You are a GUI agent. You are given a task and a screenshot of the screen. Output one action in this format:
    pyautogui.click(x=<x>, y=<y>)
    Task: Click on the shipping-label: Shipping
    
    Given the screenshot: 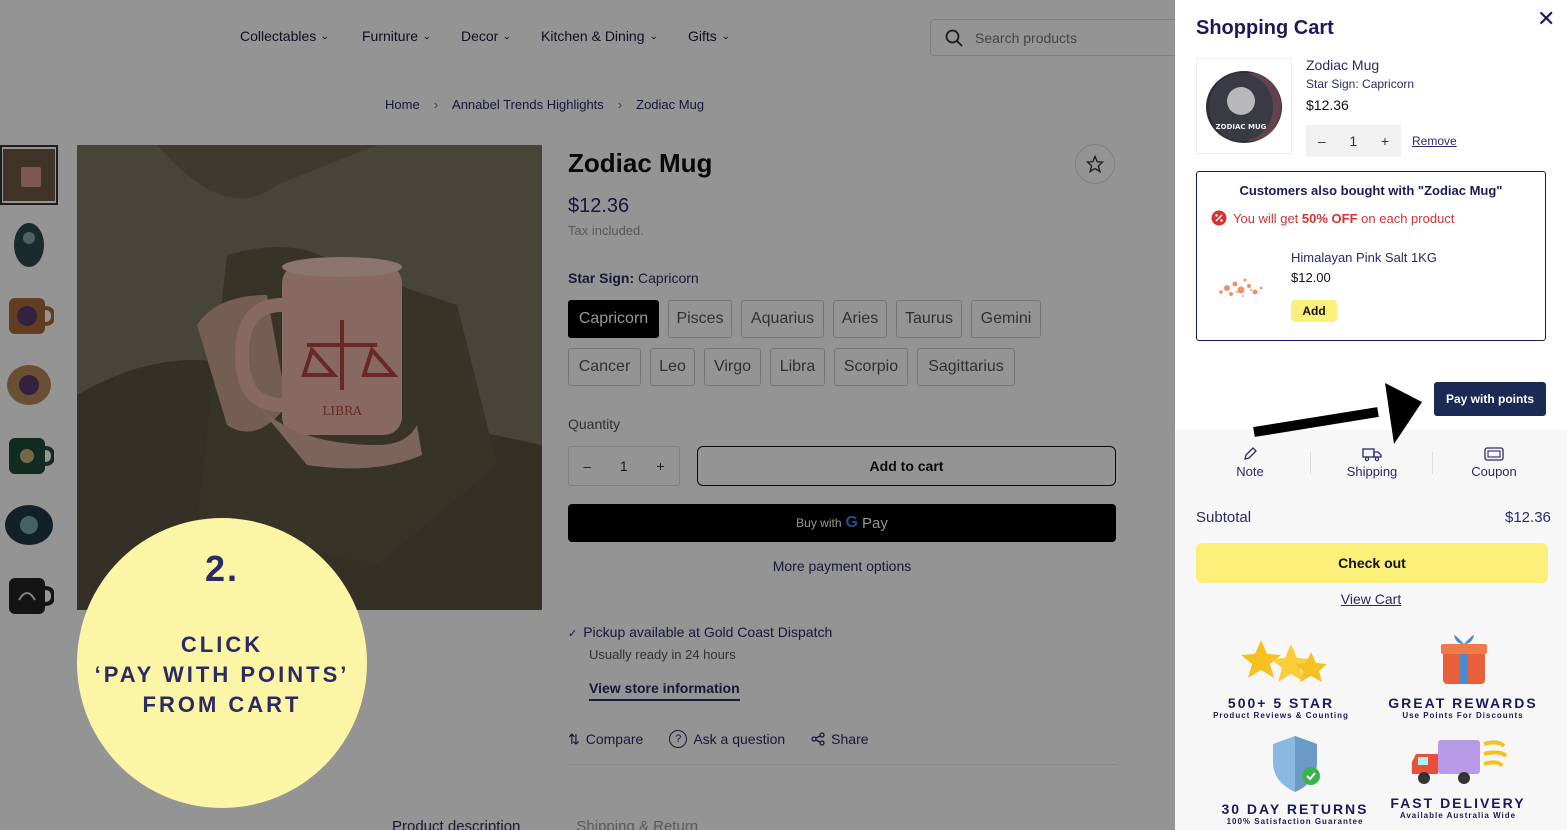 What is the action you would take?
    pyautogui.click(x=1372, y=471)
    